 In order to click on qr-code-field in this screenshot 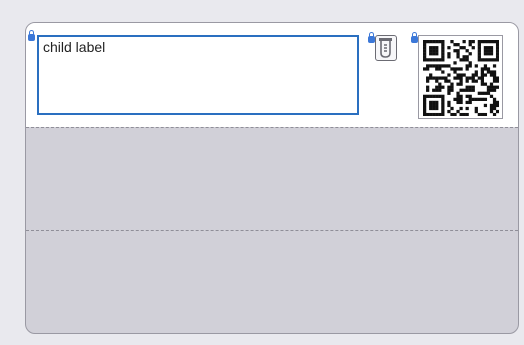, I will do `click(460, 77)`.